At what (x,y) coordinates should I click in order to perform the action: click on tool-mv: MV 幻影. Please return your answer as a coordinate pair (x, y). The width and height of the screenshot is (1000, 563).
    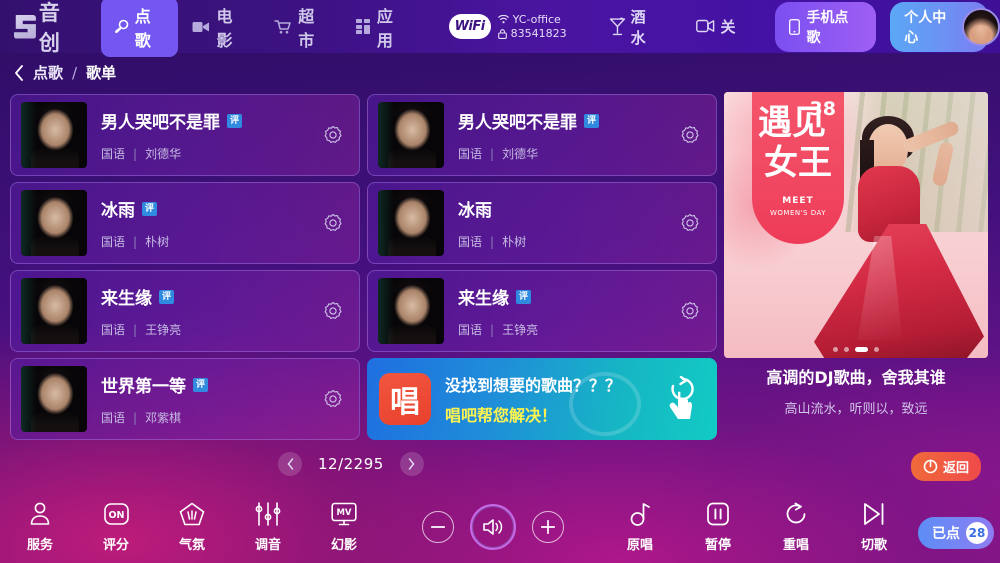
    Looking at the image, I should click on (344, 527).